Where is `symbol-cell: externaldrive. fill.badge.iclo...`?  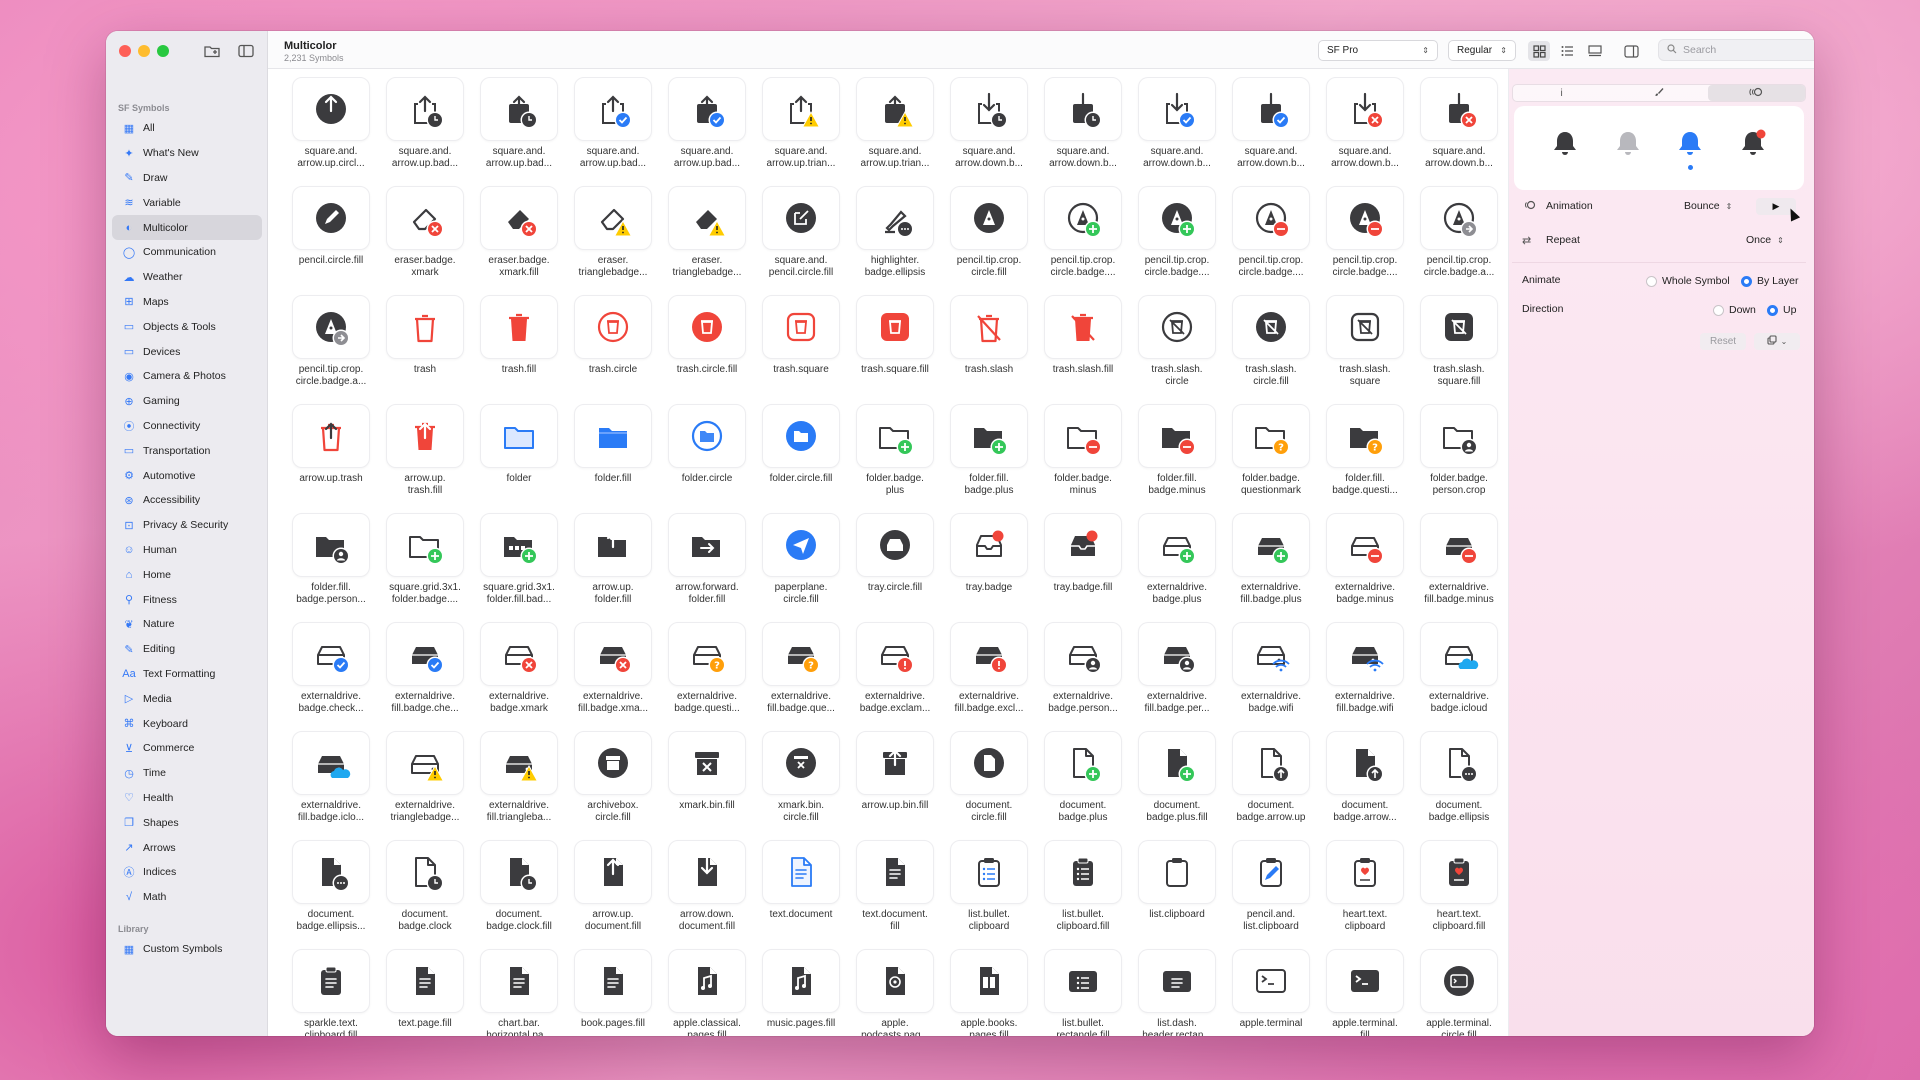 symbol-cell: externaldrive. fill.badge.iclo... is located at coordinates (331, 785).